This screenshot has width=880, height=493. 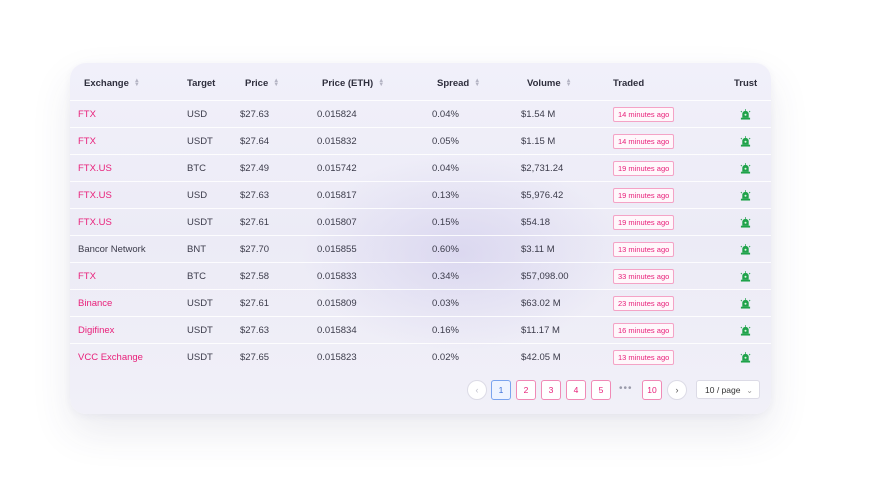 I want to click on page-button-last: 10, so click(x=652, y=390).